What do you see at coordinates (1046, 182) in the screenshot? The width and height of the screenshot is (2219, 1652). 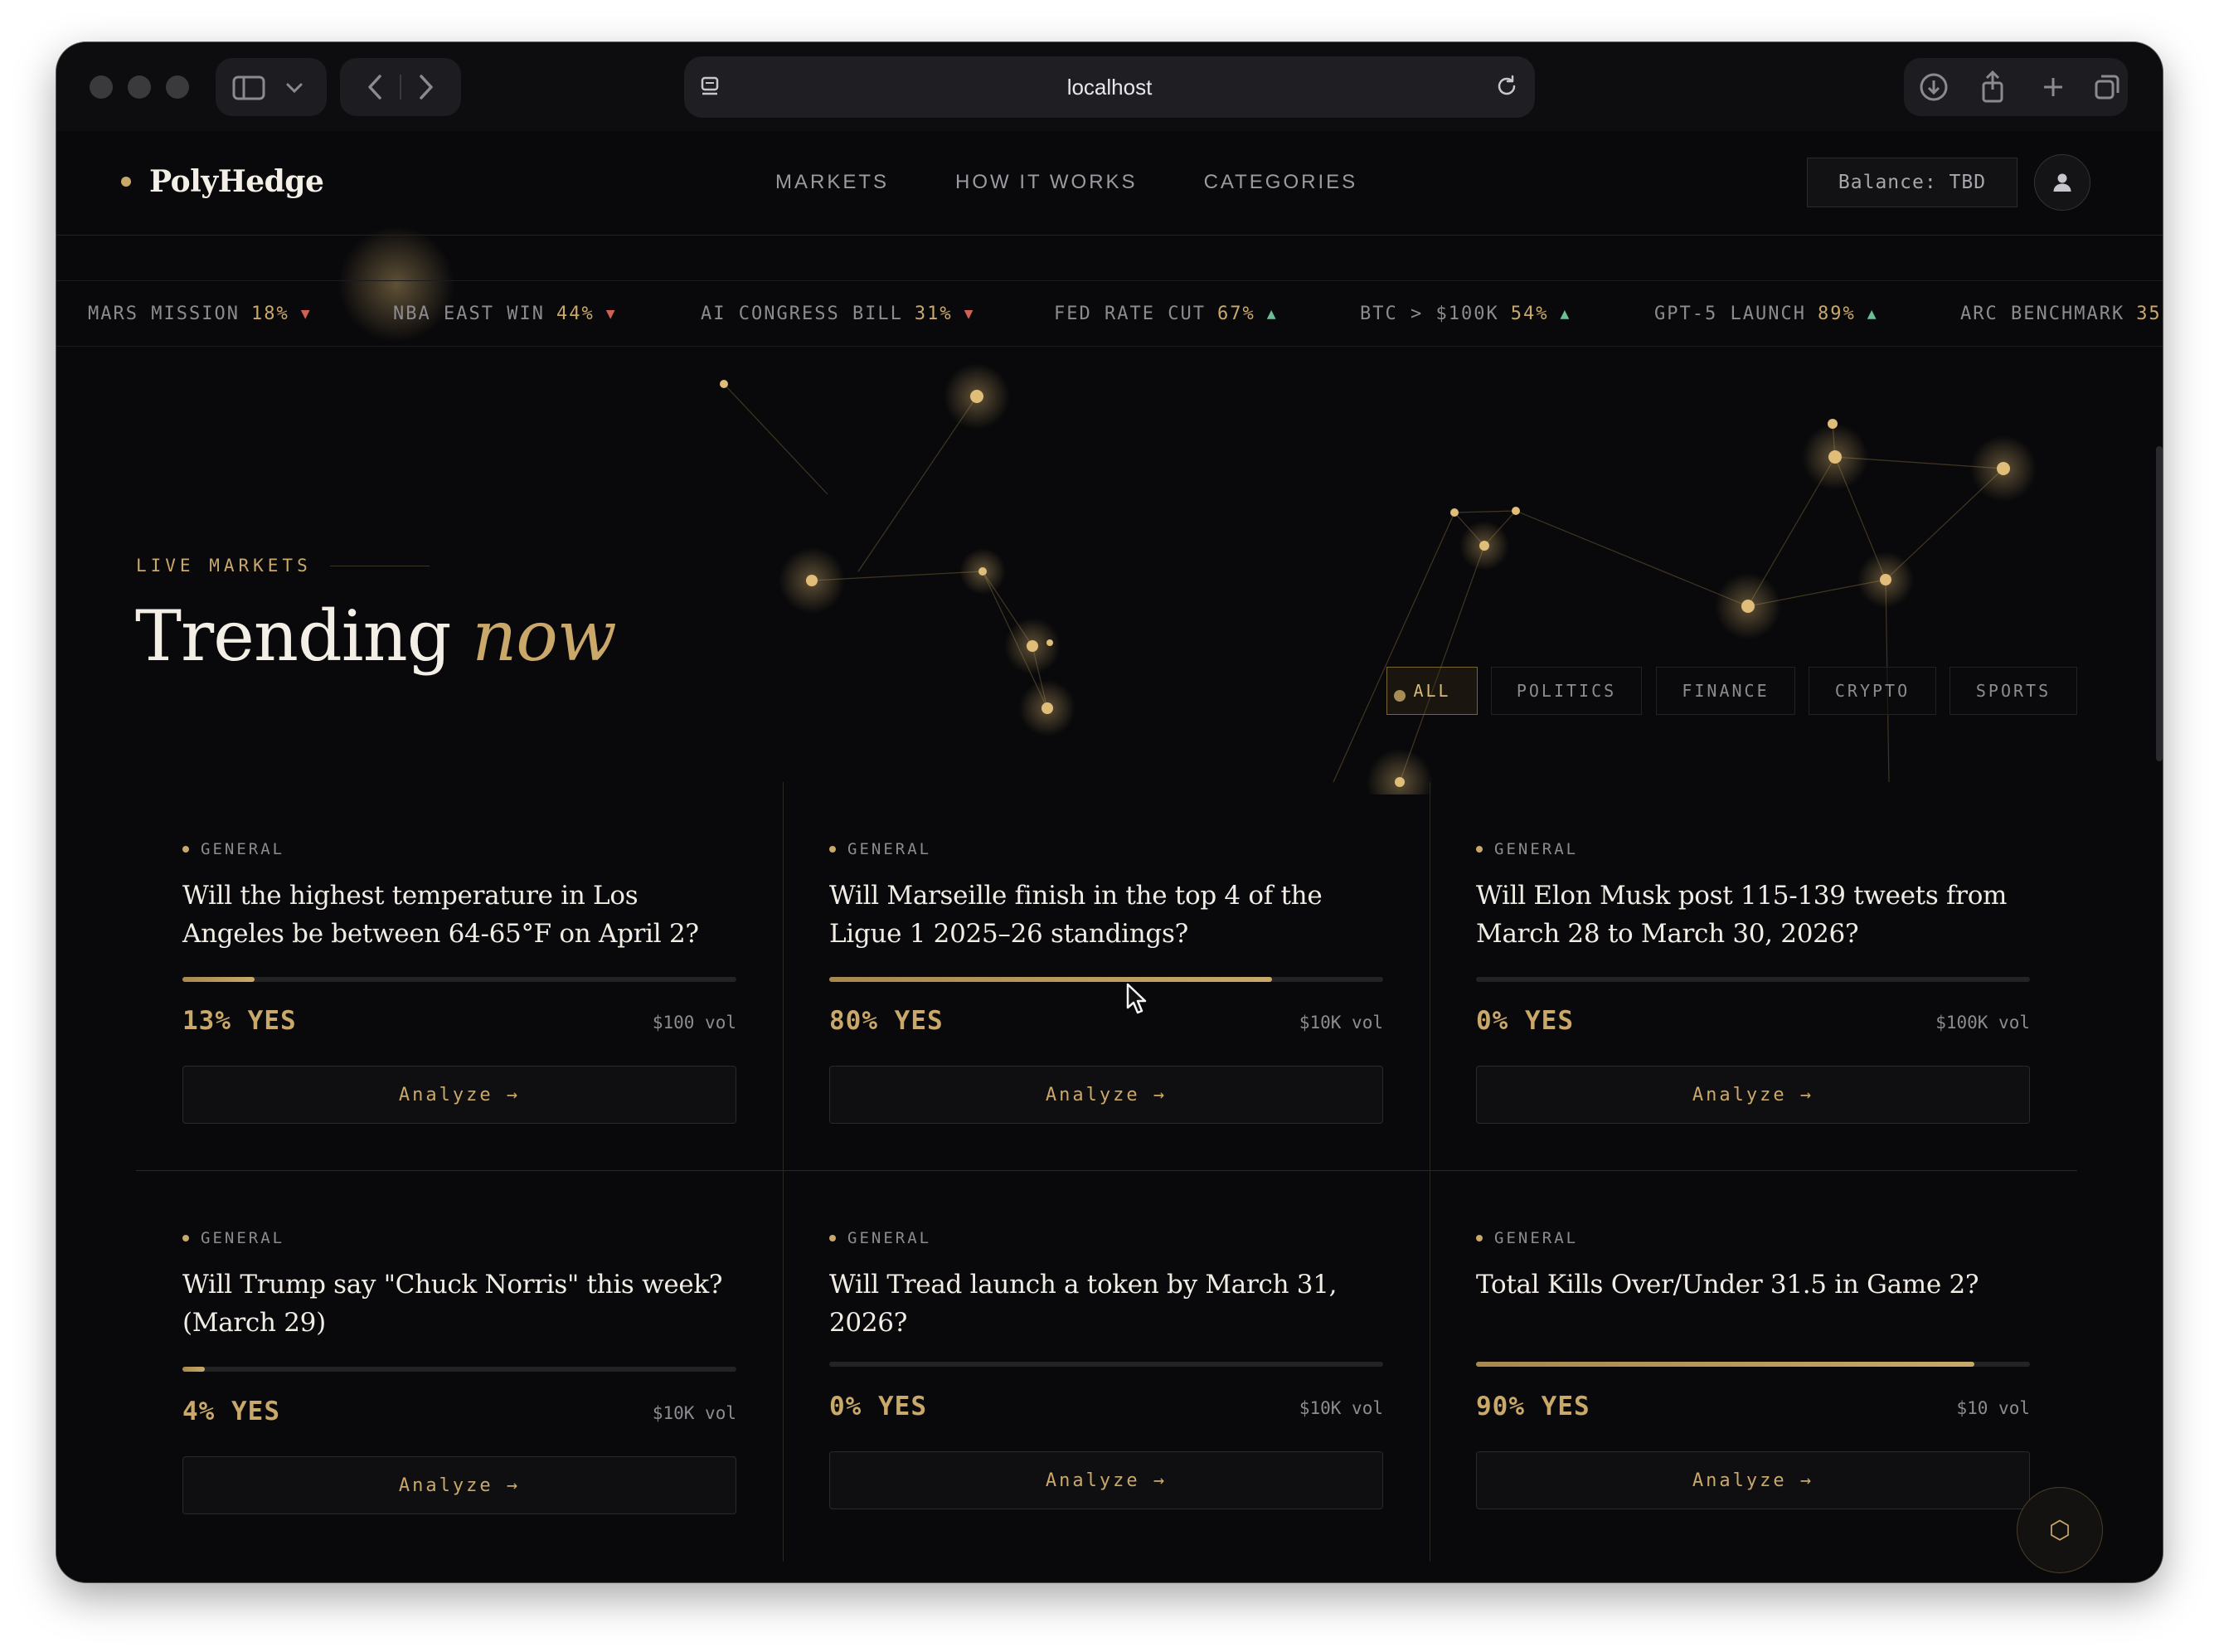 I see `nav-link-how-it-works: HOW IT WORKS` at bounding box center [1046, 182].